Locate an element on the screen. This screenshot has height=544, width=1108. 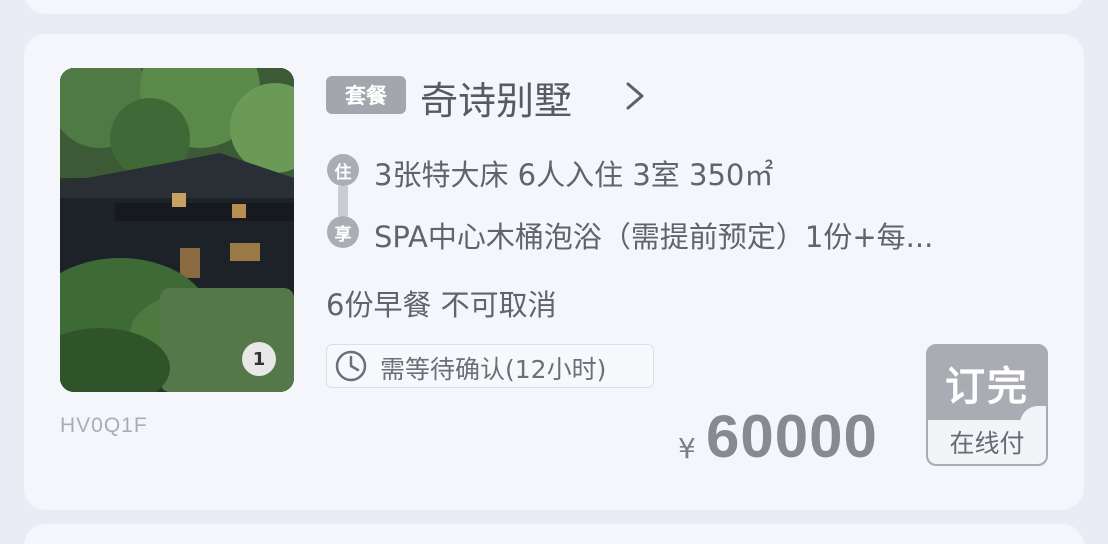
price-amount: 60000 is located at coordinates (792, 436).